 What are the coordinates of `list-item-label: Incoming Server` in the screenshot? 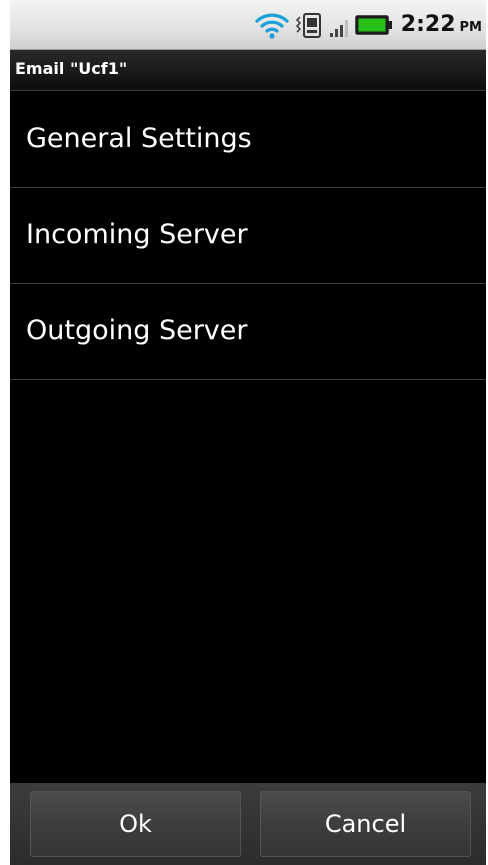 It's located at (137, 234).